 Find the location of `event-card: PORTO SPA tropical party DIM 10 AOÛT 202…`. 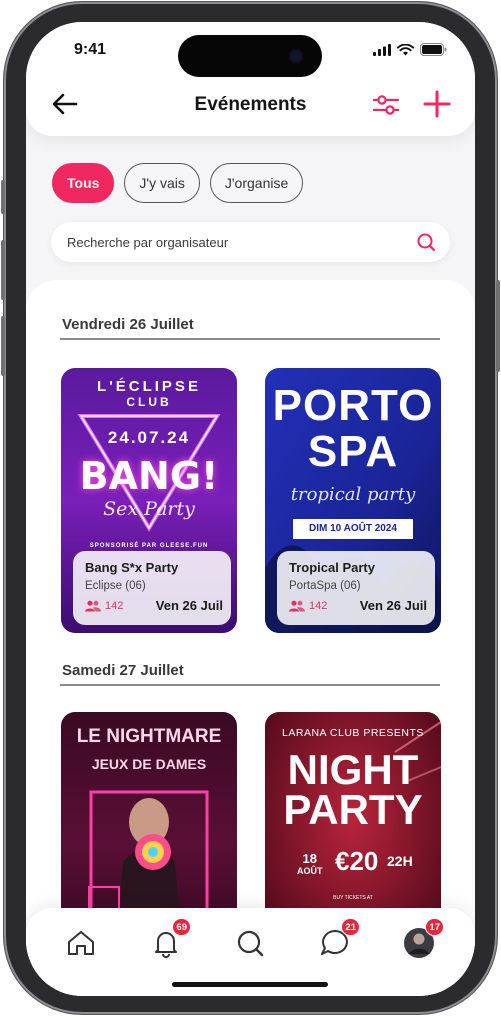

event-card: PORTO SPA tropical party DIM 10 AOÛT 202… is located at coordinates (353, 500).